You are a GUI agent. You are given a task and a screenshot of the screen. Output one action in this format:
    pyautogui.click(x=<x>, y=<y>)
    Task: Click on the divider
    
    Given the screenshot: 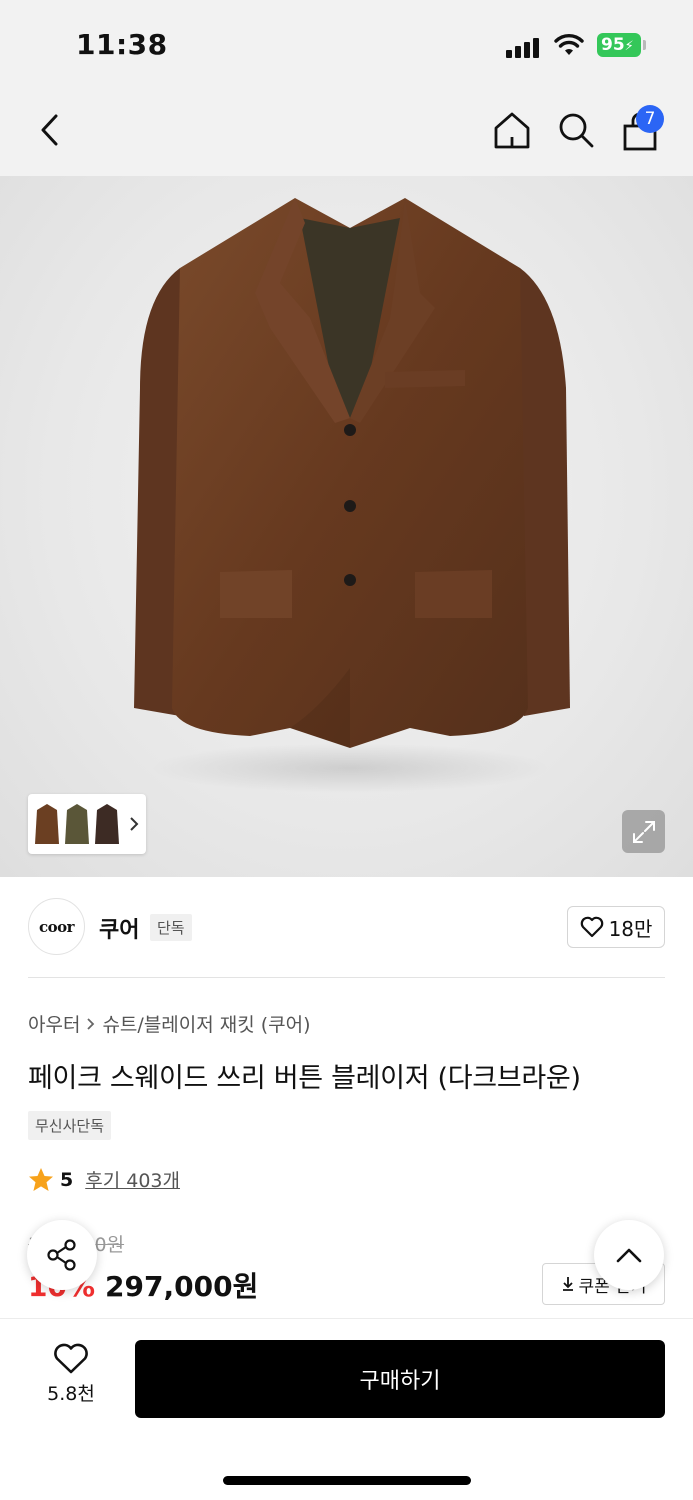 What is the action you would take?
    pyautogui.click(x=346, y=977)
    